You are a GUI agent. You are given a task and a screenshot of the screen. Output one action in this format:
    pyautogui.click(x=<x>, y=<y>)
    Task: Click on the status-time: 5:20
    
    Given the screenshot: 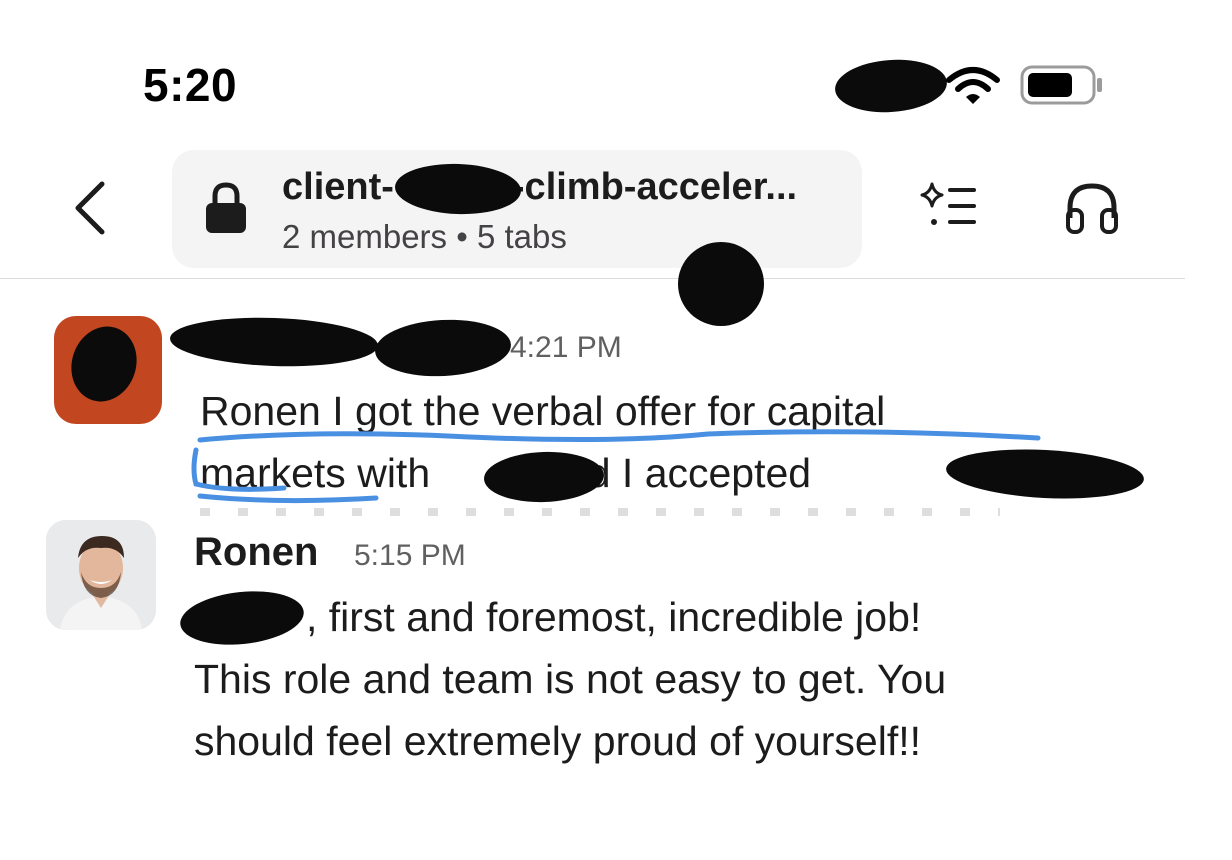 What is the action you would take?
    pyautogui.click(x=190, y=85)
    